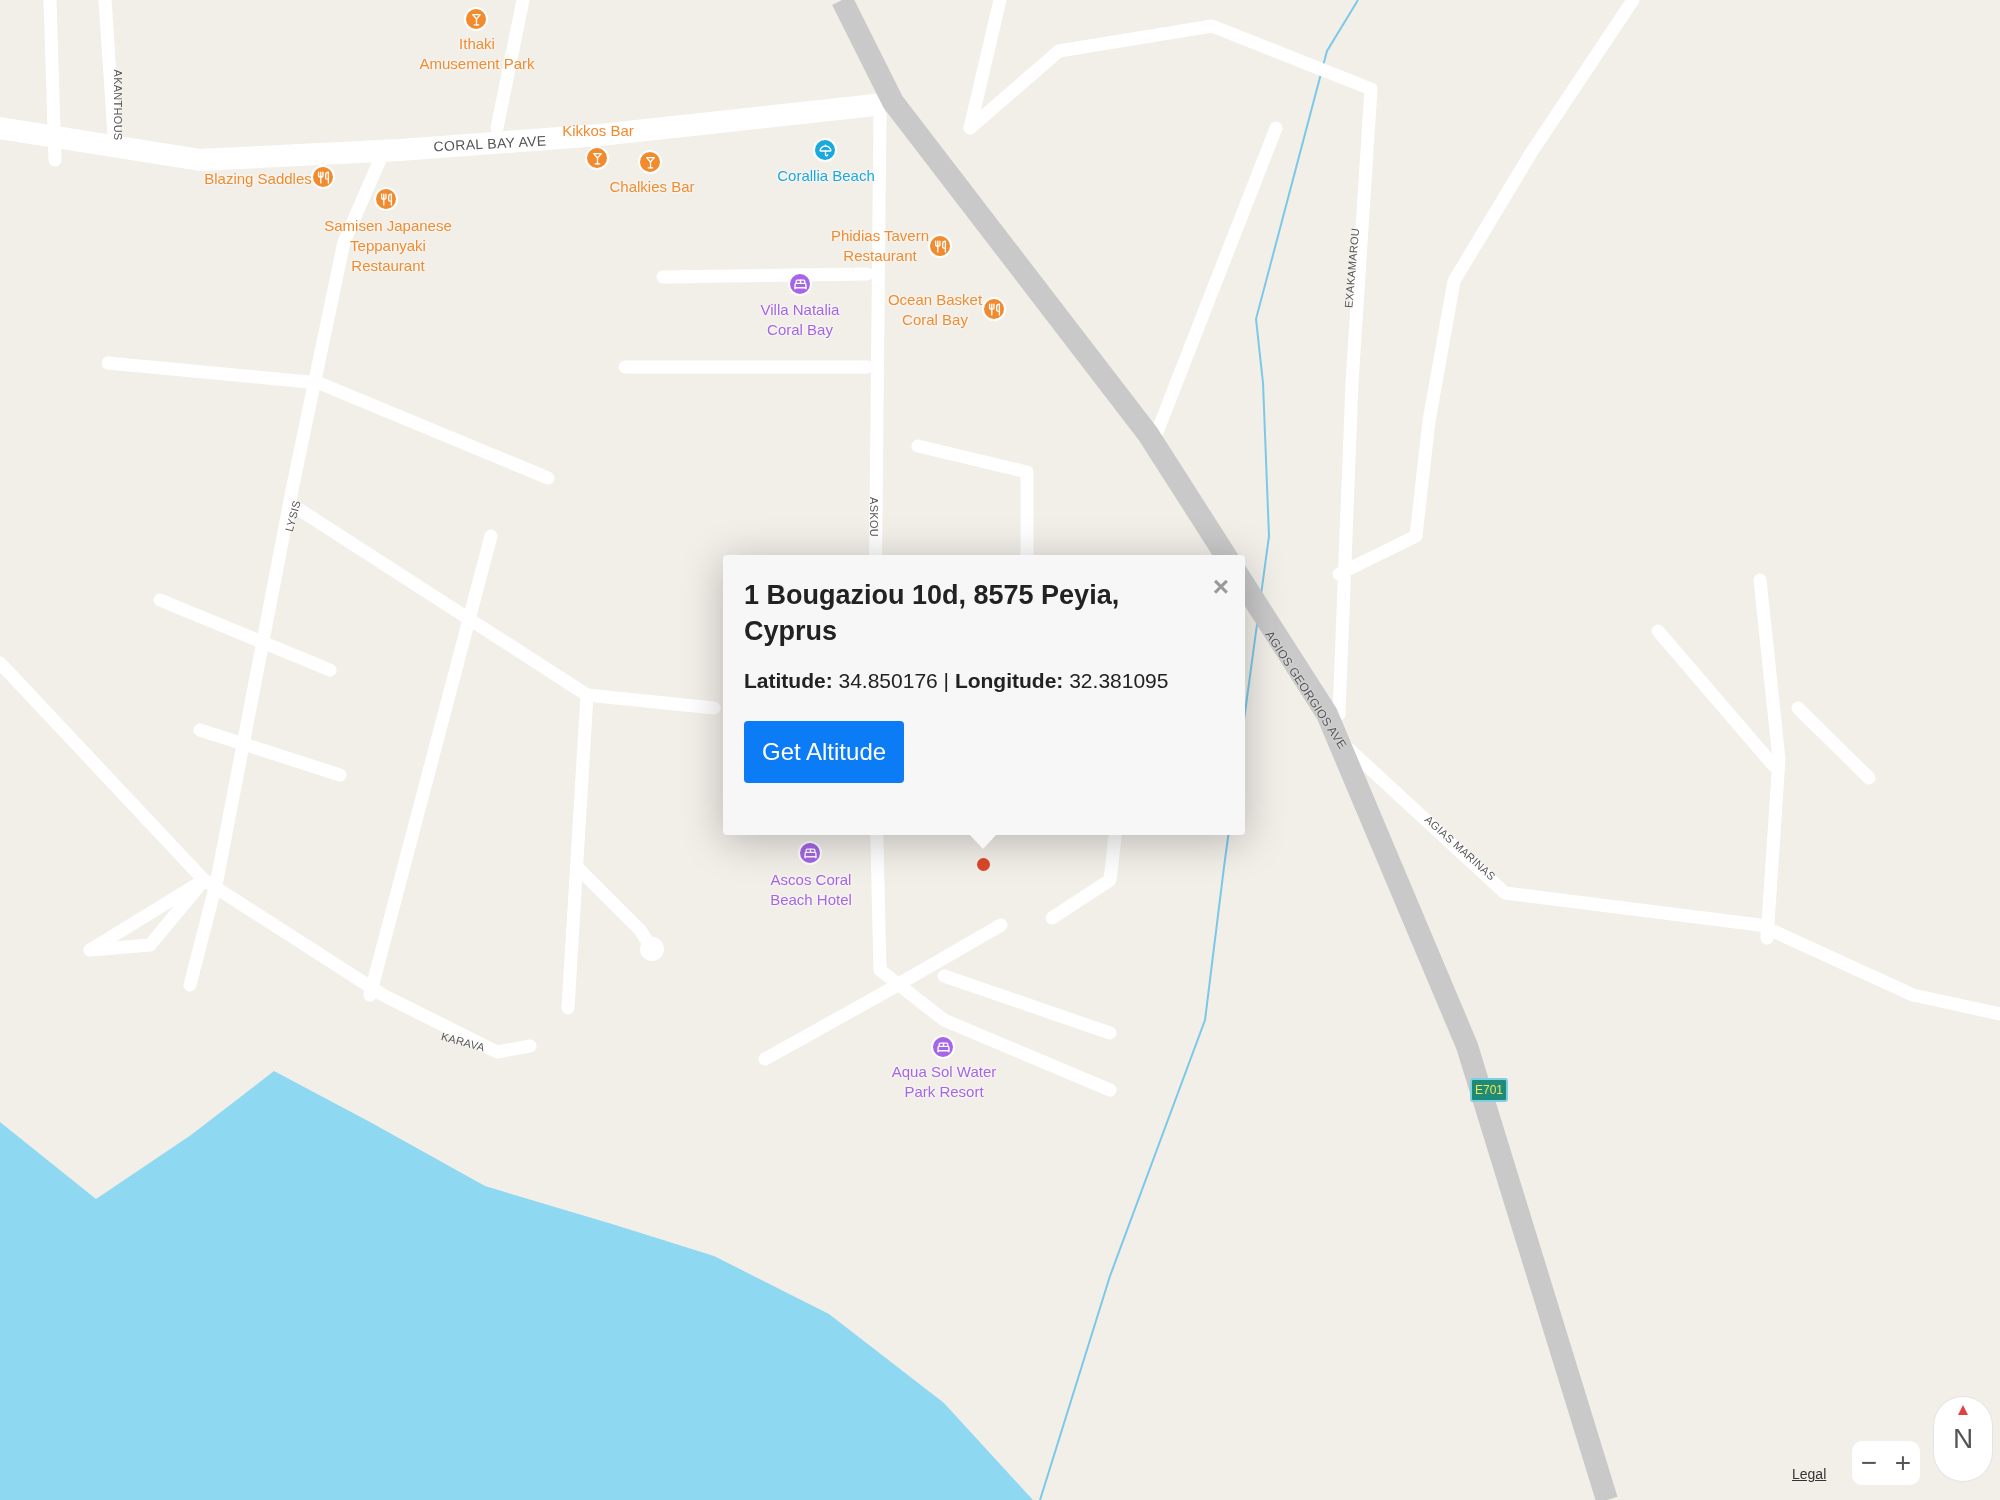 This screenshot has width=2000, height=1500. I want to click on poi-label: Kikkos Bar, so click(598, 131).